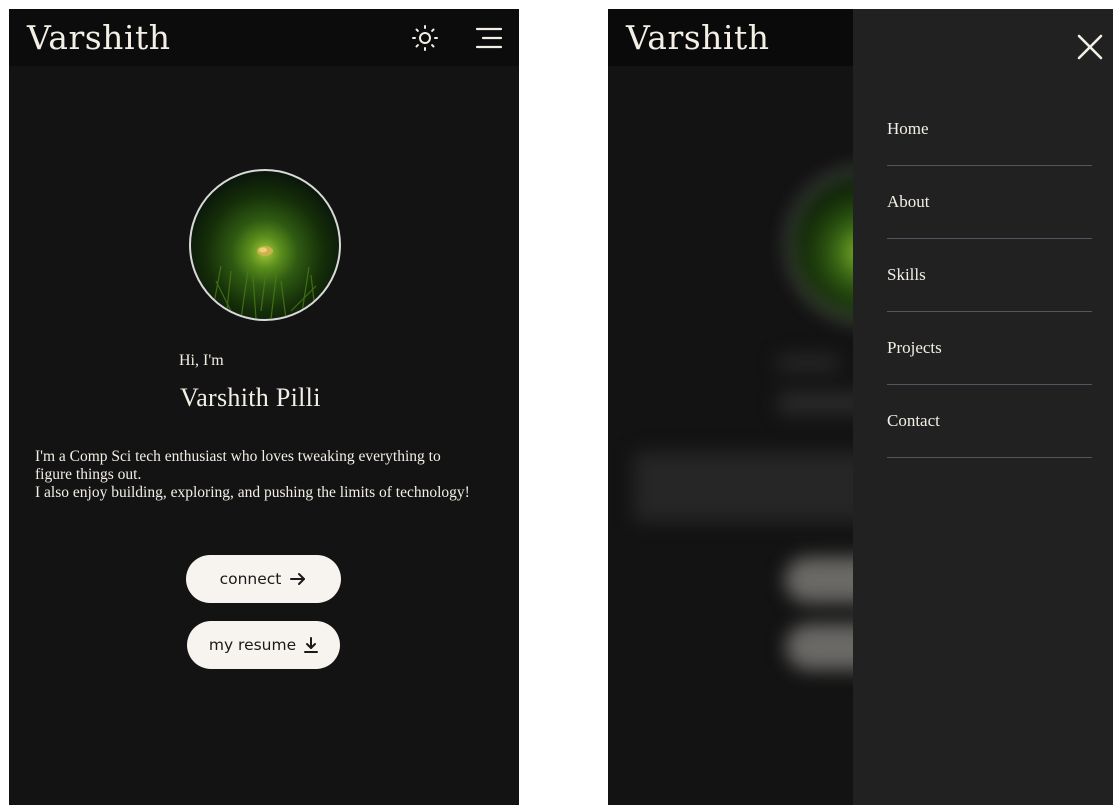 The image size is (1113, 805). I want to click on arrow-right-icon, so click(298, 579).